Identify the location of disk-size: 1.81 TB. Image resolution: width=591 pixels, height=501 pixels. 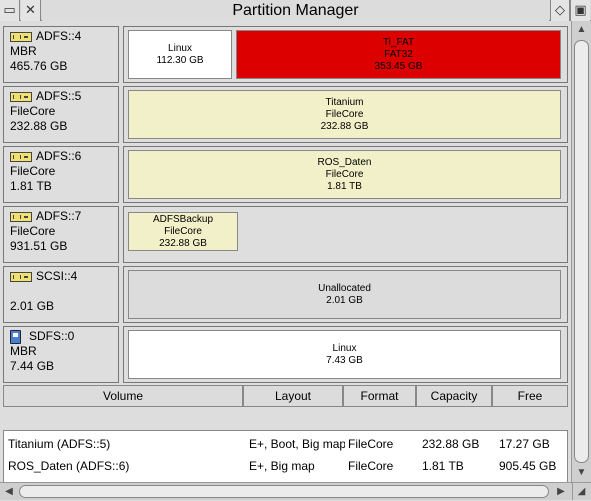
(31, 186).